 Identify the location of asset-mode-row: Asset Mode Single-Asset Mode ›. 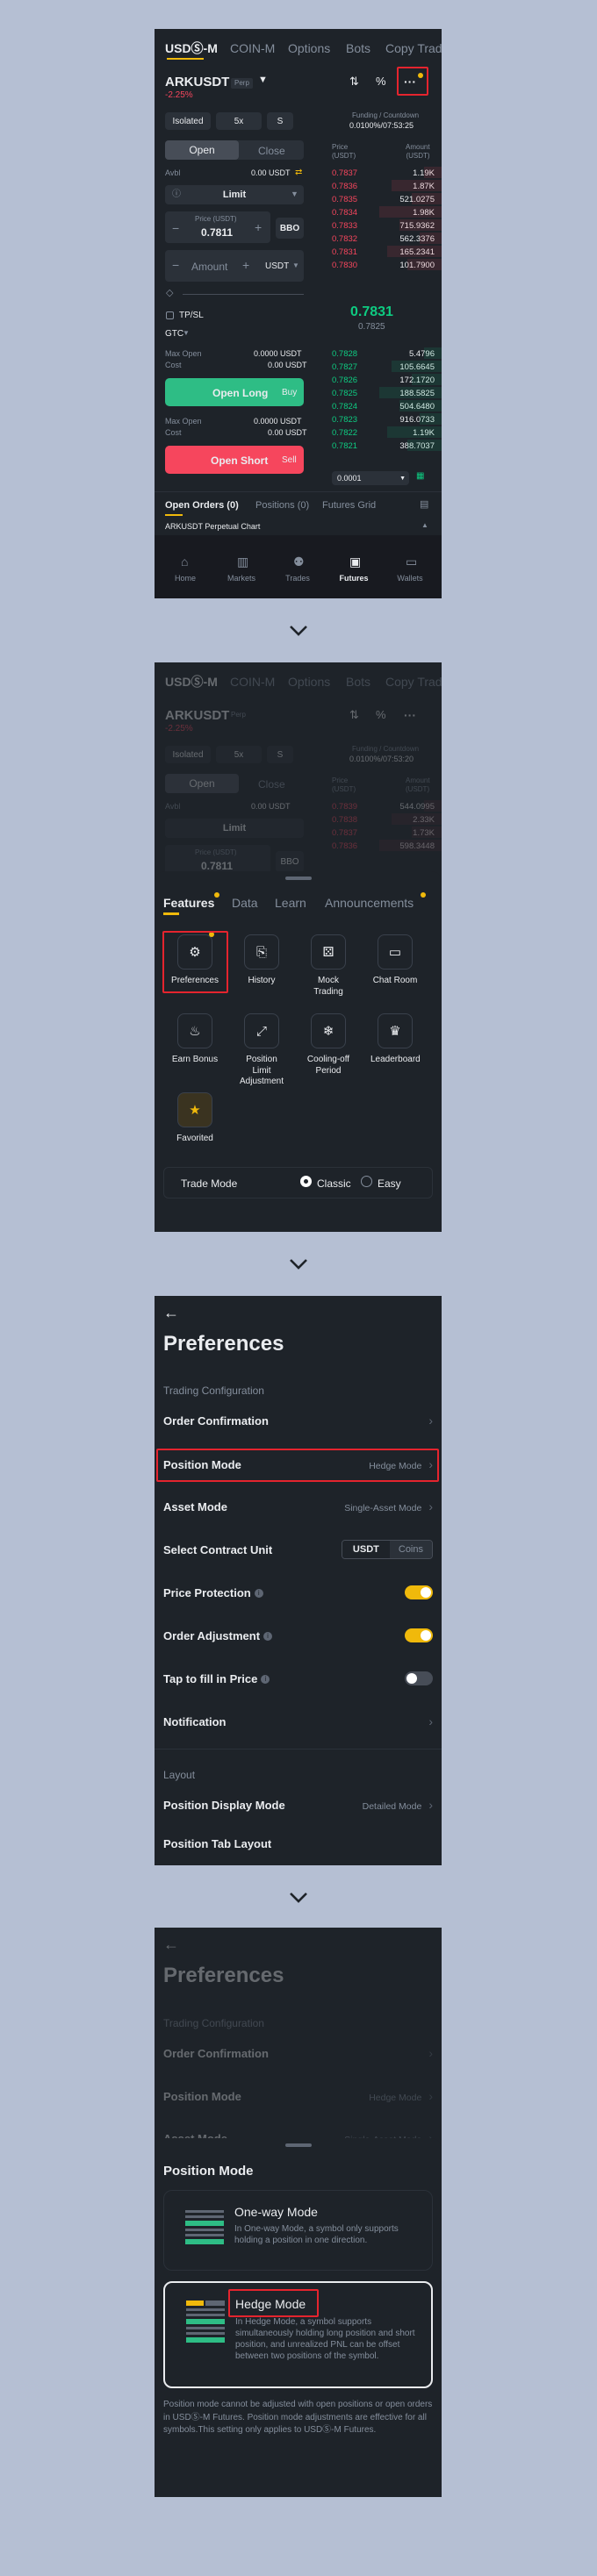
(298, 1506).